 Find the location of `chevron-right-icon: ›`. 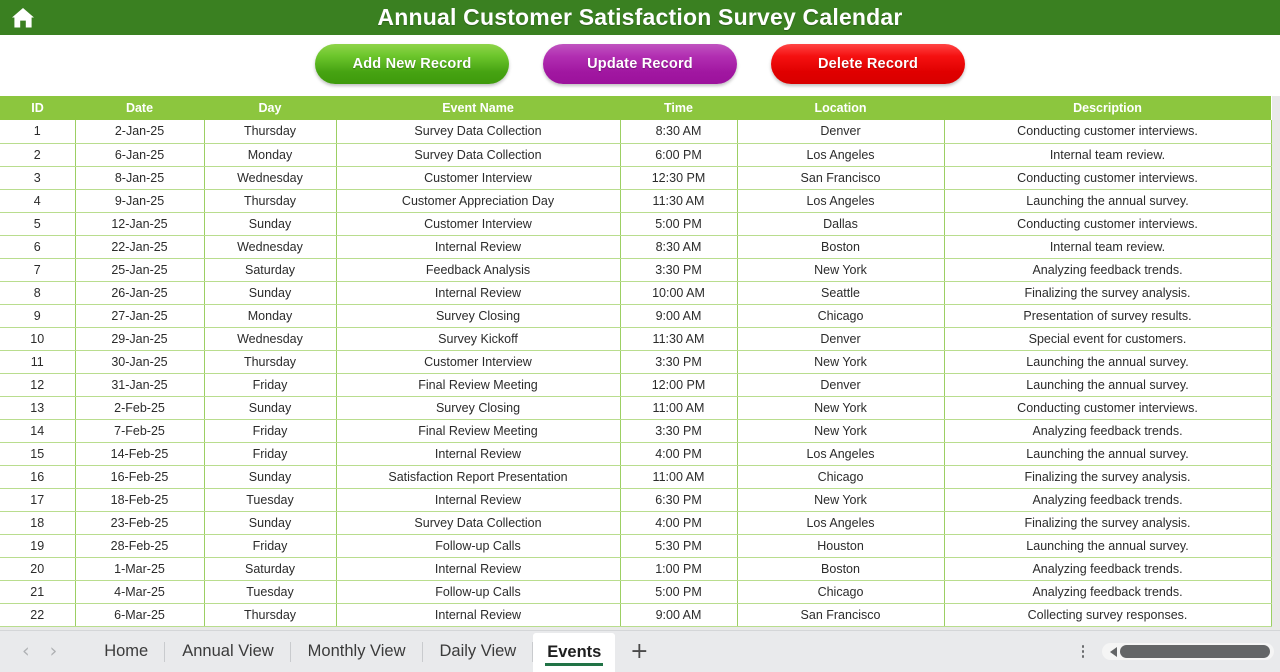

chevron-right-icon: › is located at coordinates (54, 651).